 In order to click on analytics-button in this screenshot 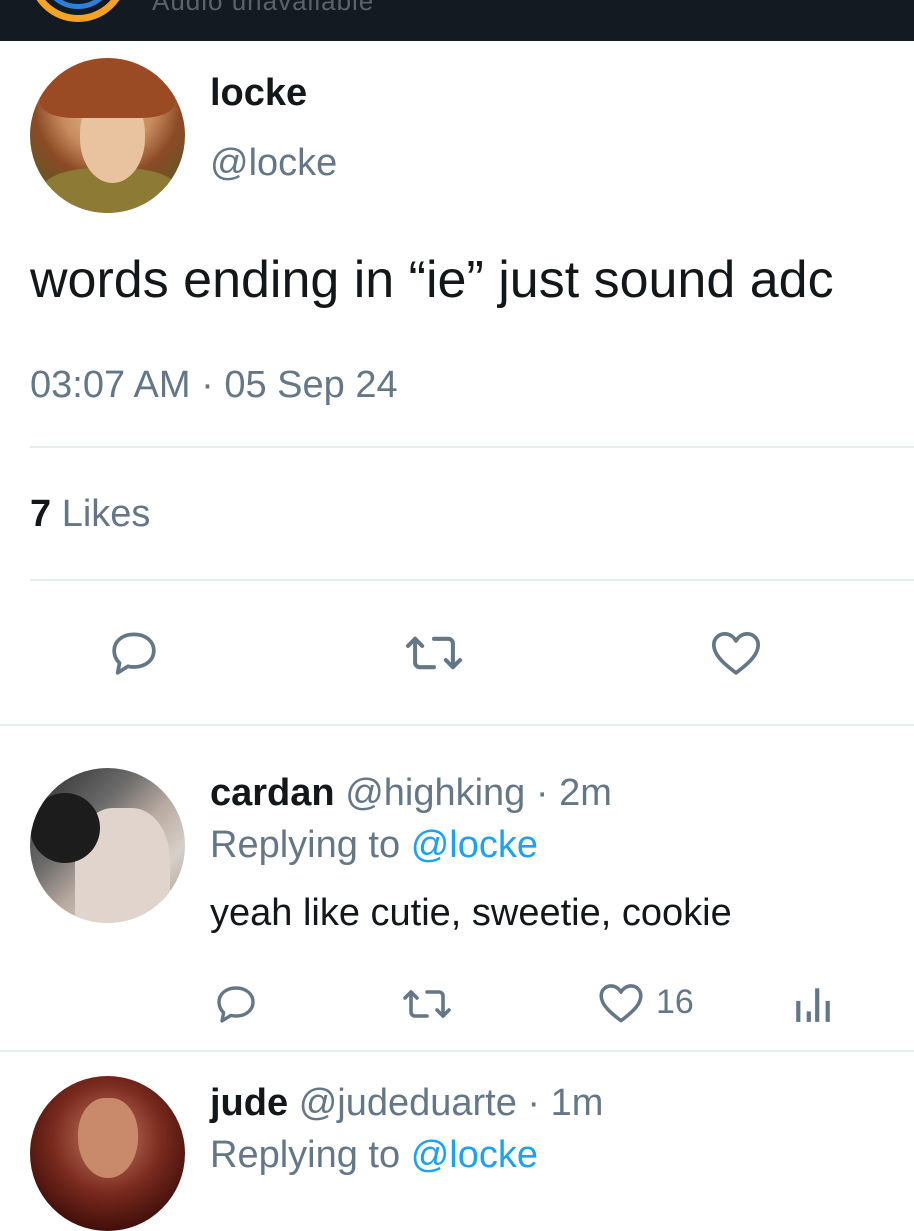, I will do `click(813, 1003)`.